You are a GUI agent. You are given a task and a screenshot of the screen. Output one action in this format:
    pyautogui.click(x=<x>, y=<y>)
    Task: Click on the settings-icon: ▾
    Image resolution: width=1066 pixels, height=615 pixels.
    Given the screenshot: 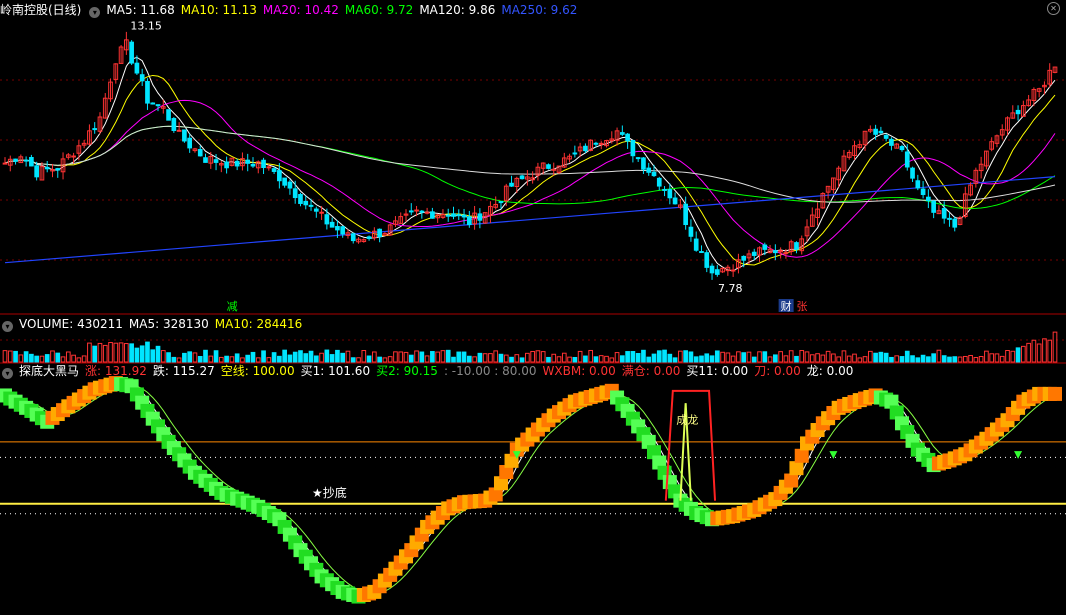 What is the action you would take?
    pyautogui.click(x=95, y=12)
    